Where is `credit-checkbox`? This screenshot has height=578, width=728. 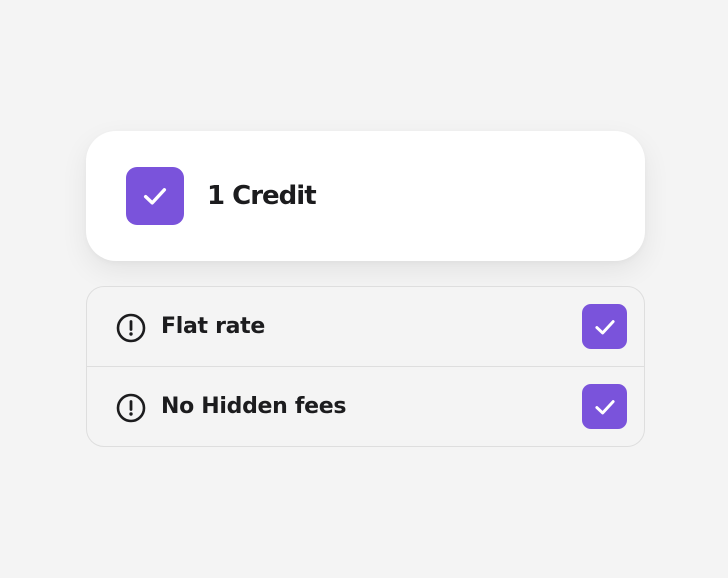 credit-checkbox is located at coordinates (155, 196).